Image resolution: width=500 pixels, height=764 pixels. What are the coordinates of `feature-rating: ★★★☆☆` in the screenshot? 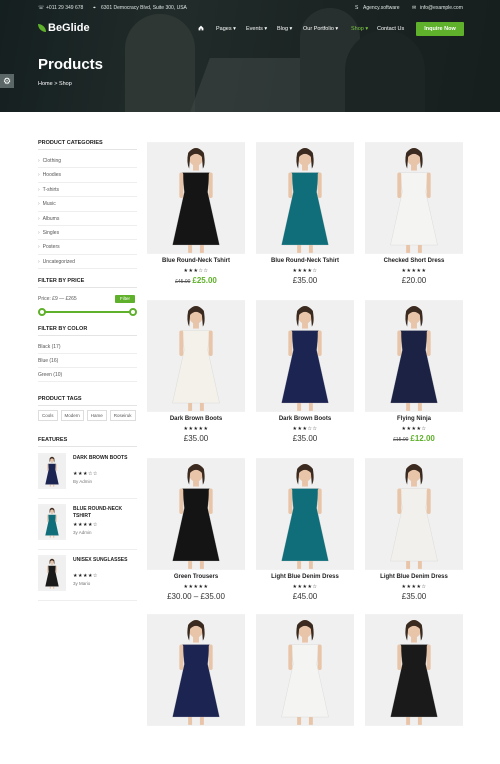 It's located at (85, 474).